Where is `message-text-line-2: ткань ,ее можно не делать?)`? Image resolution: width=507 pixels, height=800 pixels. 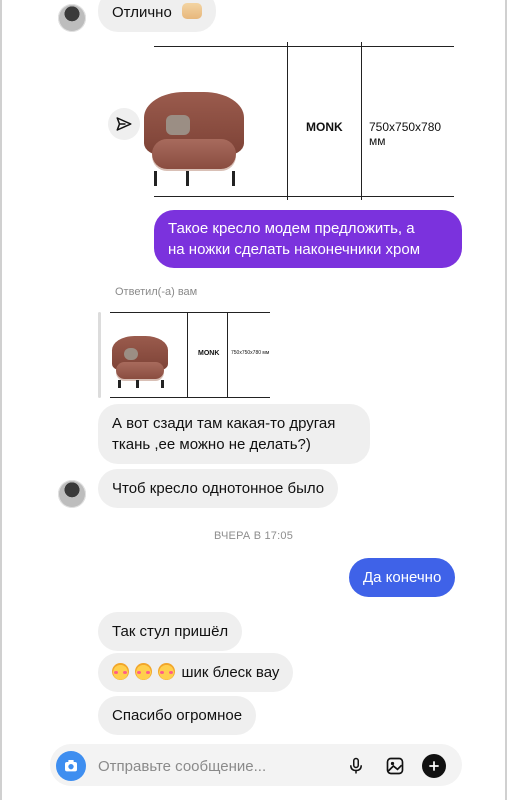
message-text-line-2: ткань ,ее можно не делать?) is located at coordinates (211, 444).